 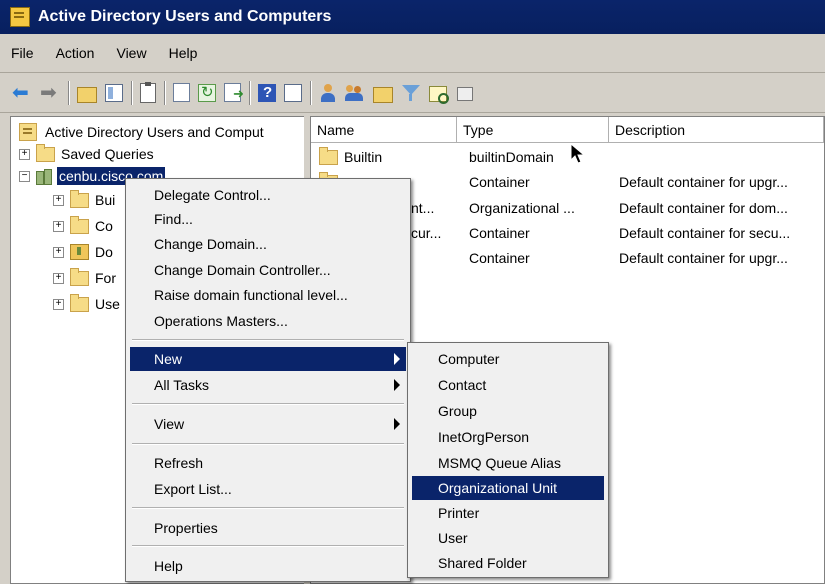 I want to click on submenu-item-inetorgperson: InetOrgPerson, so click(x=508, y=437).